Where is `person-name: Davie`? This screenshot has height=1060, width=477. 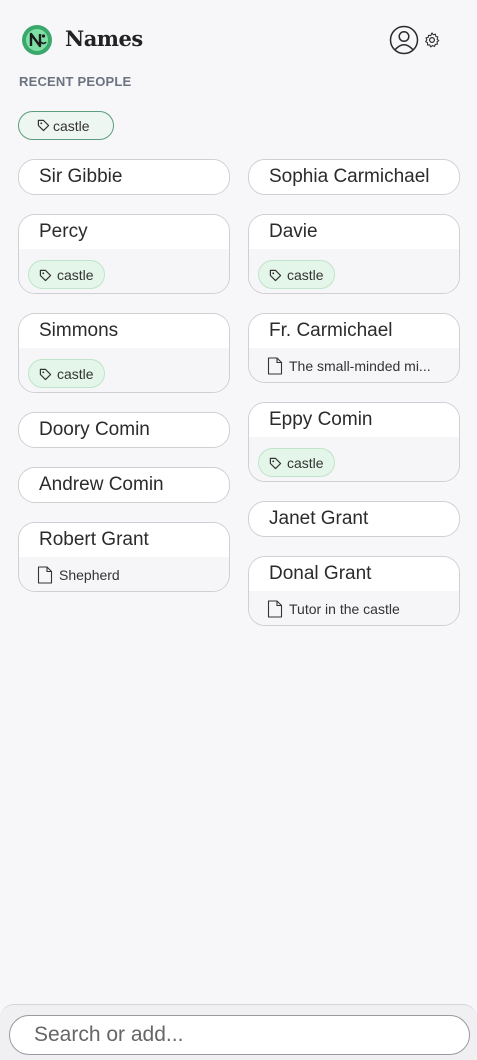
person-name: Davie is located at coordinates (354, 232).